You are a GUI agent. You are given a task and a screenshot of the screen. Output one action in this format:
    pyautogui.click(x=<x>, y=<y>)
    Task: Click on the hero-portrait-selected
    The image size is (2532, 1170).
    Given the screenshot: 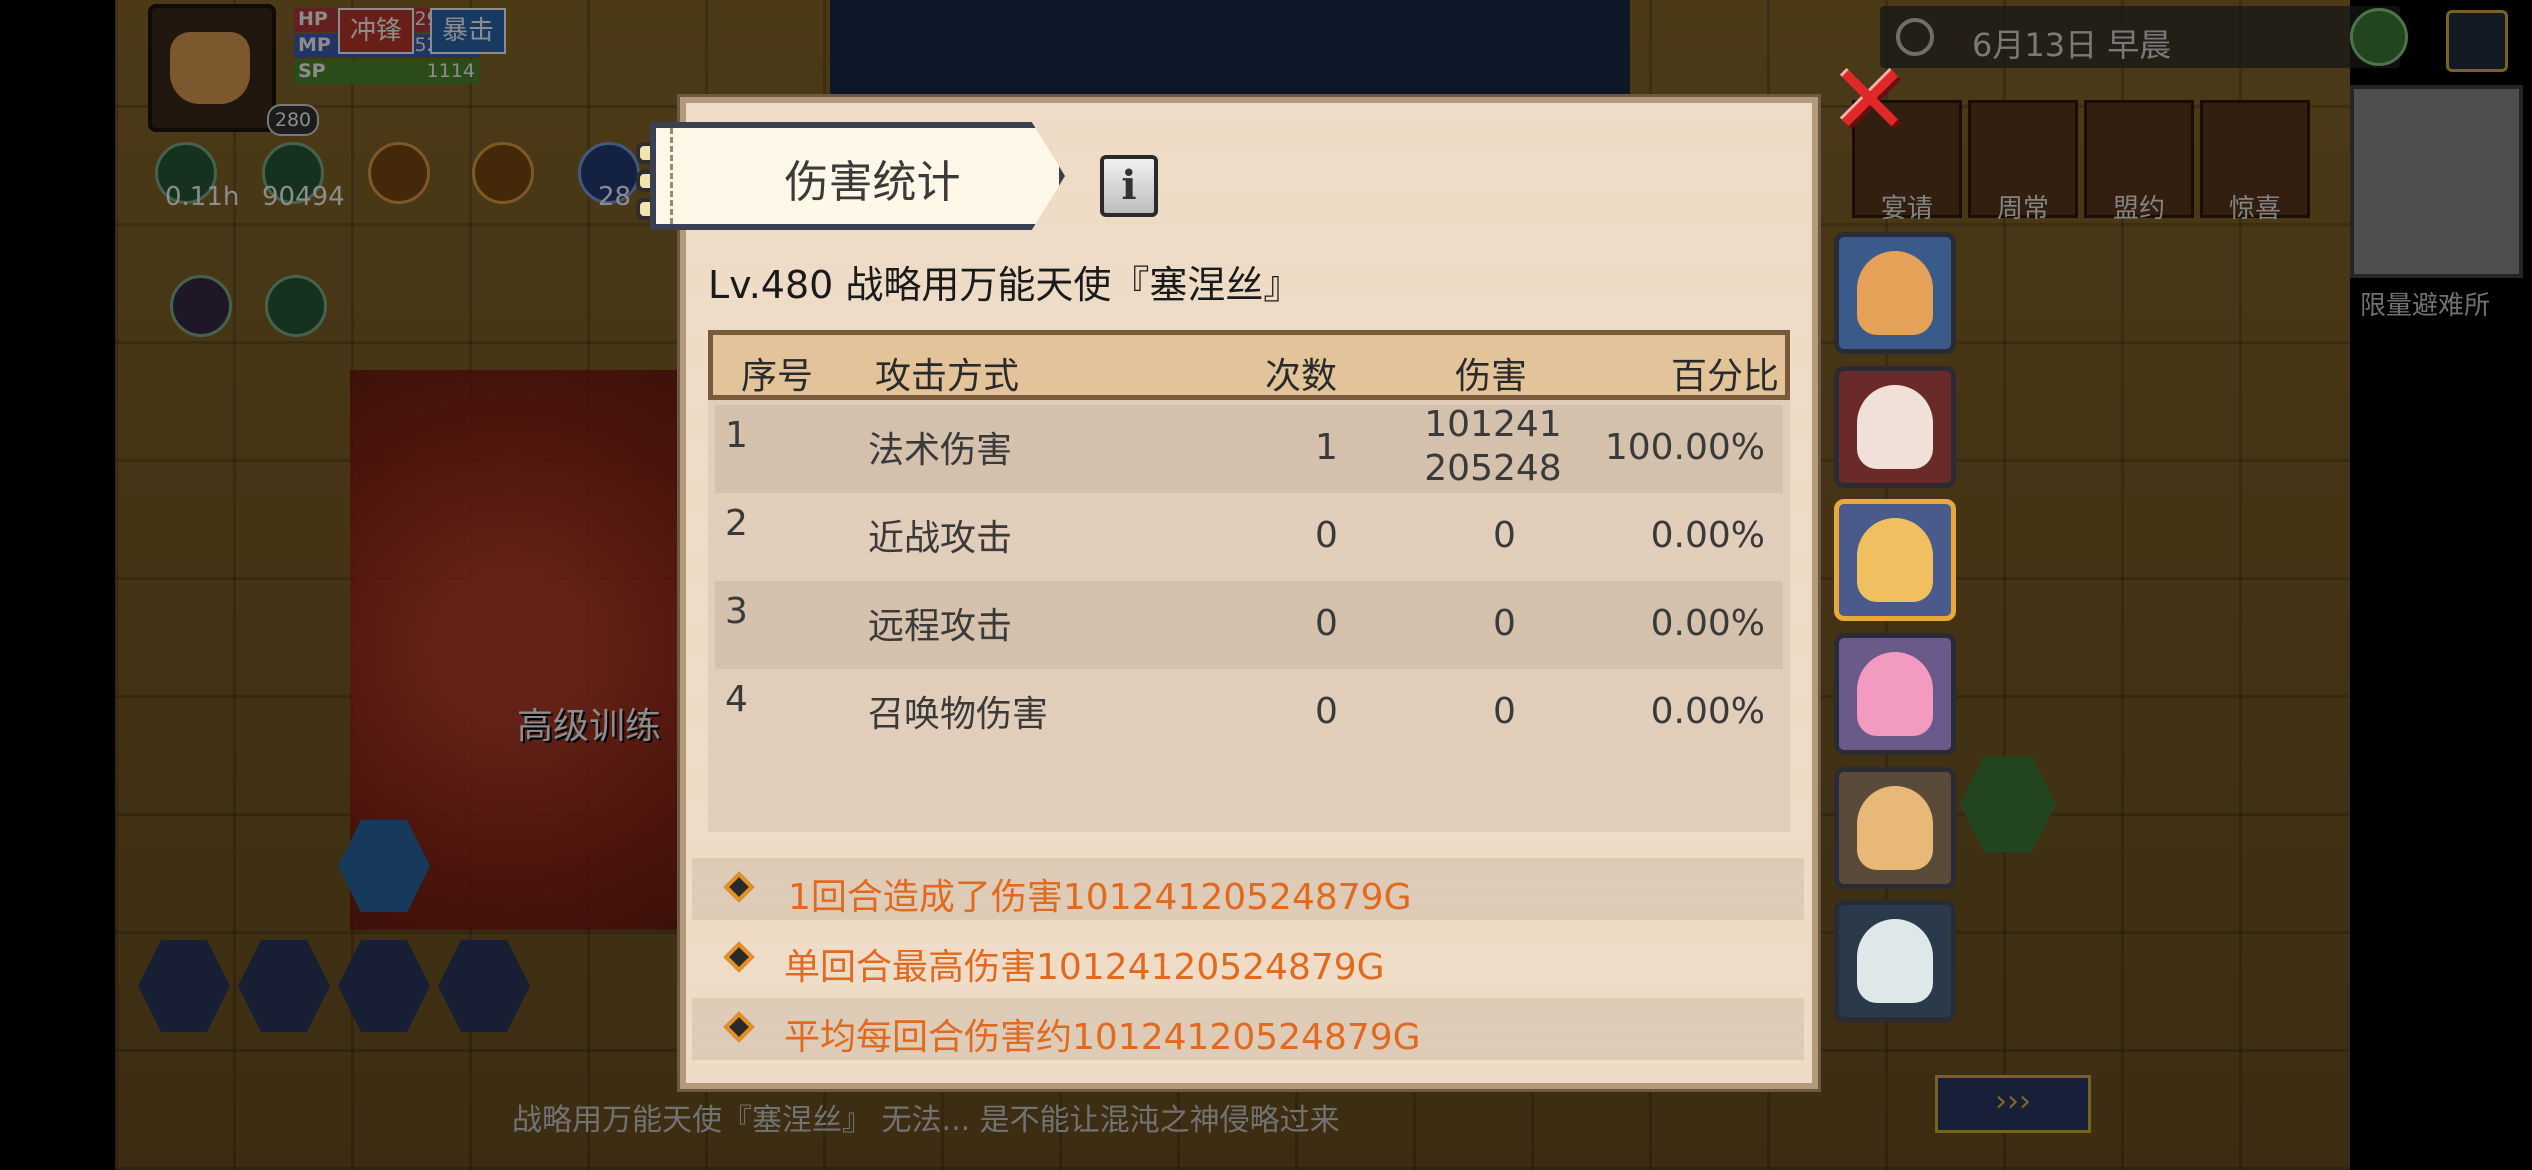 What is the action you would take?
    pyautogui.click(x=1895, y=560)
    